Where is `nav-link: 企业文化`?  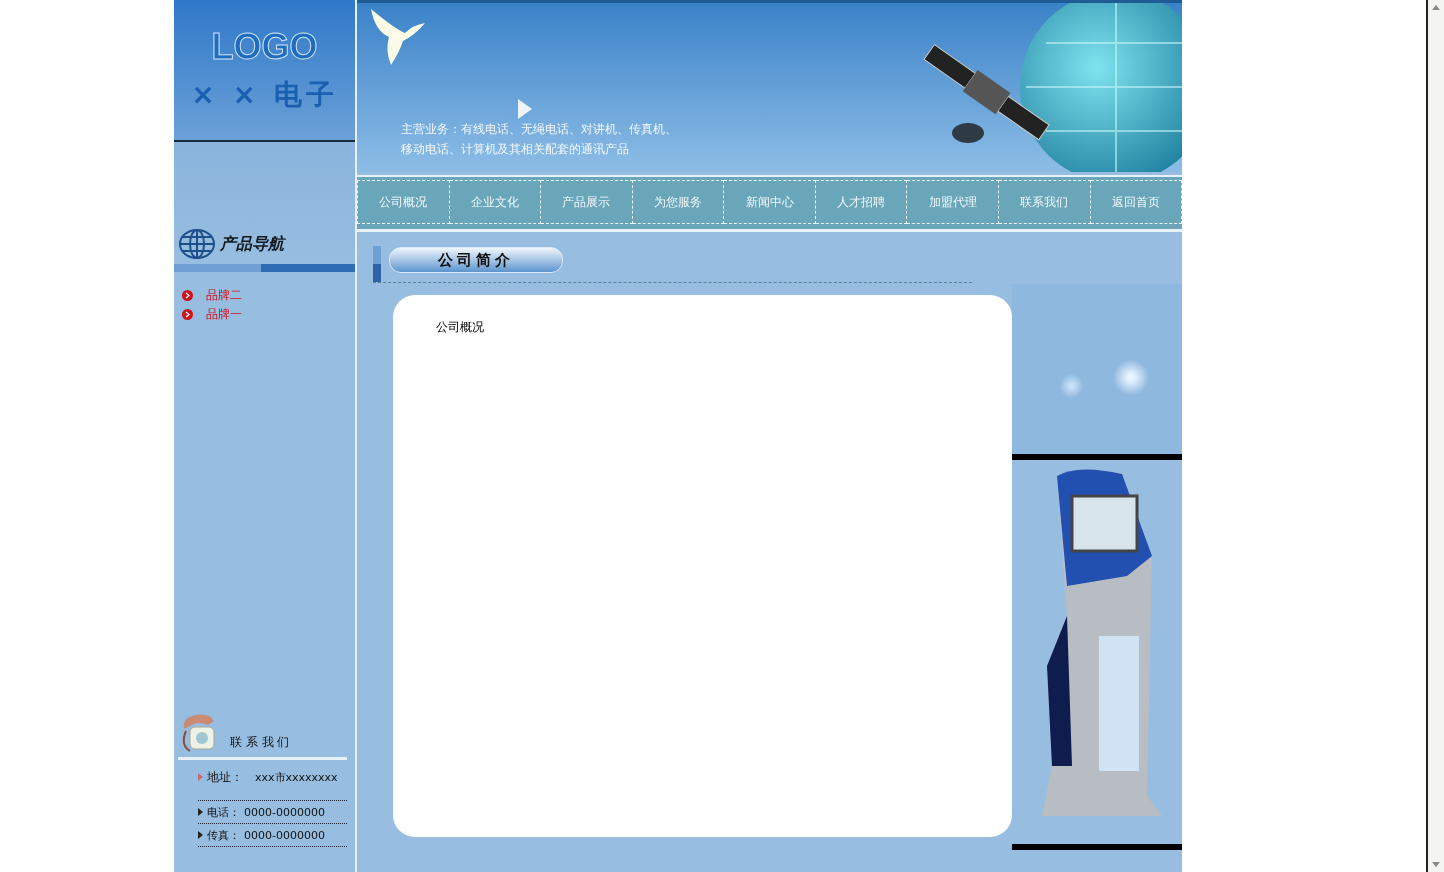 nav-link: 企业文化 is located at coordinates (495, 202).